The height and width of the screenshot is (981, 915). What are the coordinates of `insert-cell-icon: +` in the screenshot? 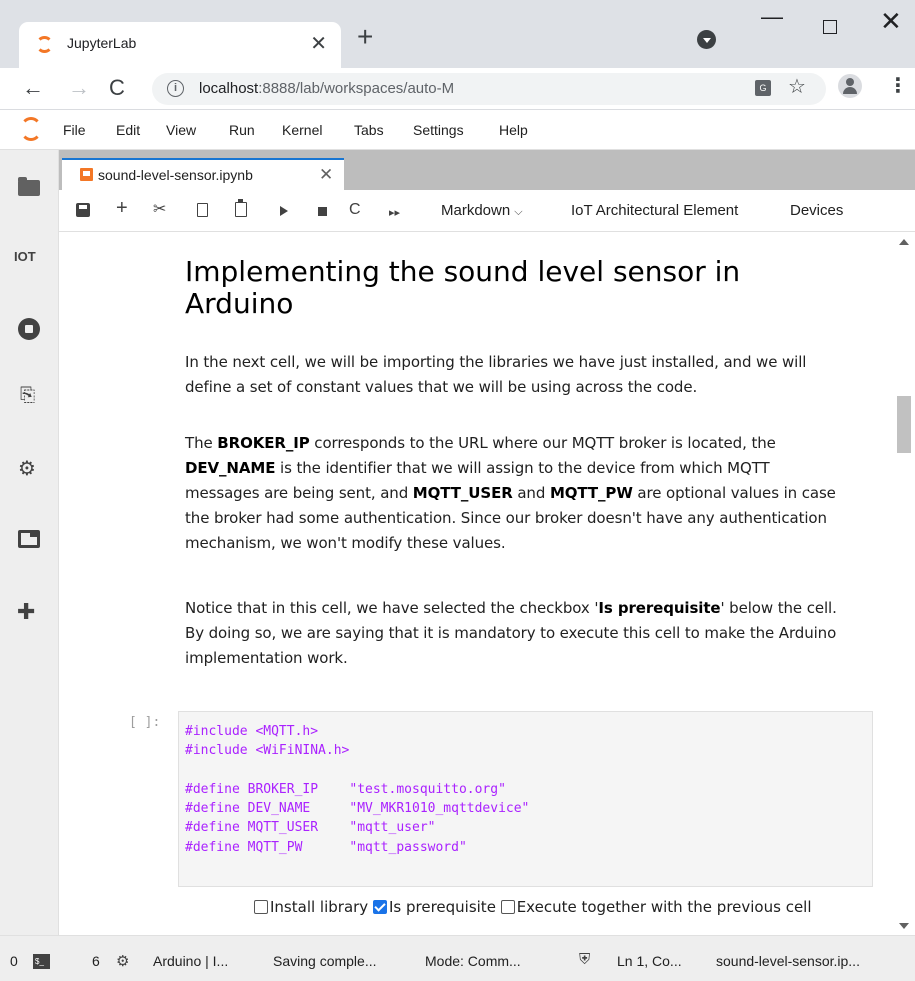 It's located at (122, 208).